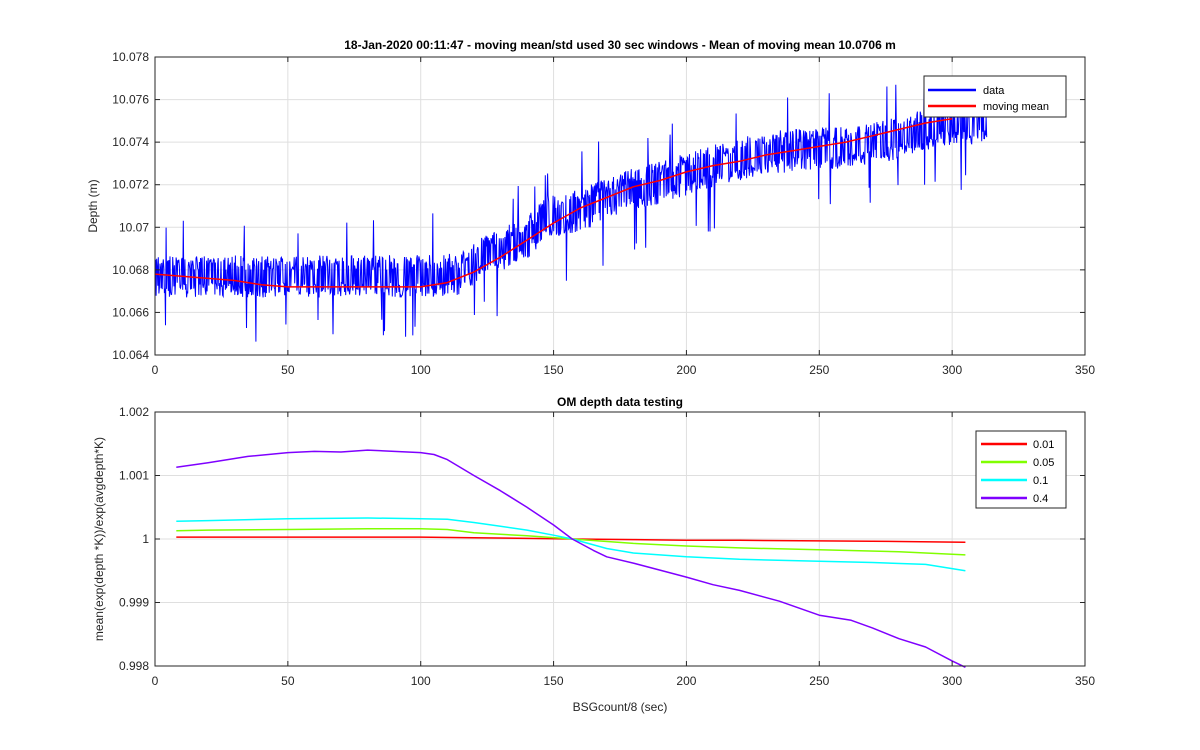 This screenshot has height=750, width=1200. What do you see at coordinates (1043, 463) in the screenshot?
I see `legend-label-0.05: 0.05` at bounding box center [1043, 463].